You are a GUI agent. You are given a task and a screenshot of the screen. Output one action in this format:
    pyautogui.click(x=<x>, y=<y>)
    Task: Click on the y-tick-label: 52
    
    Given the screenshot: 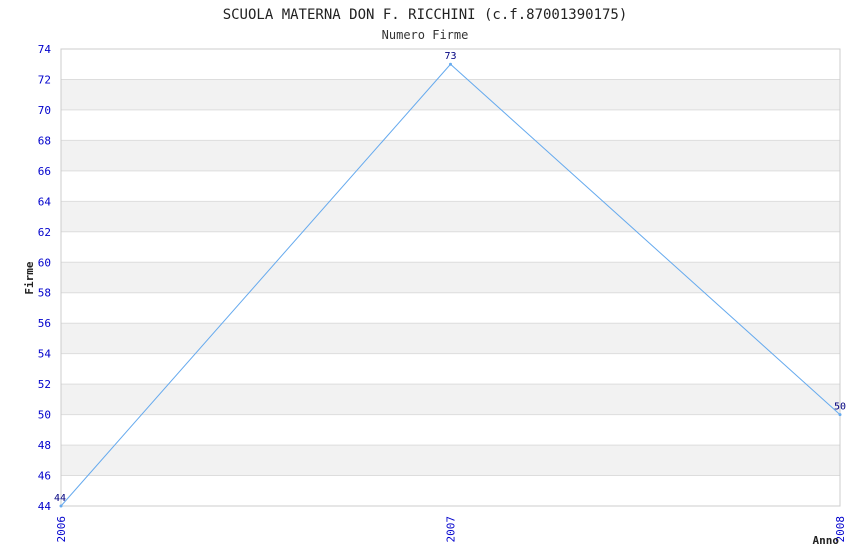 What is the action you would take?
    pyautogui.click(x=44, y=384)
    